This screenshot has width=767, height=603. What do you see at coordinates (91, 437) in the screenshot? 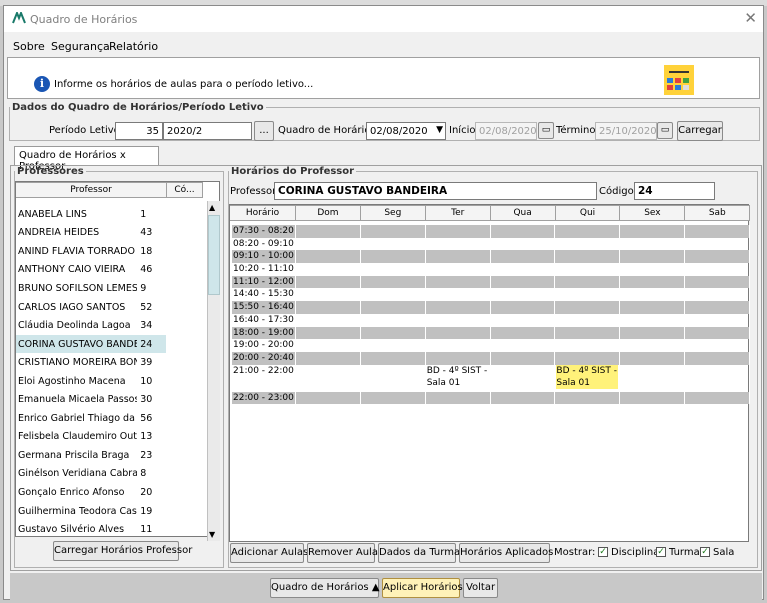
I see `professor-row: Felisbela Claudemiro Outeiro13` at bounding box center [91, 437].